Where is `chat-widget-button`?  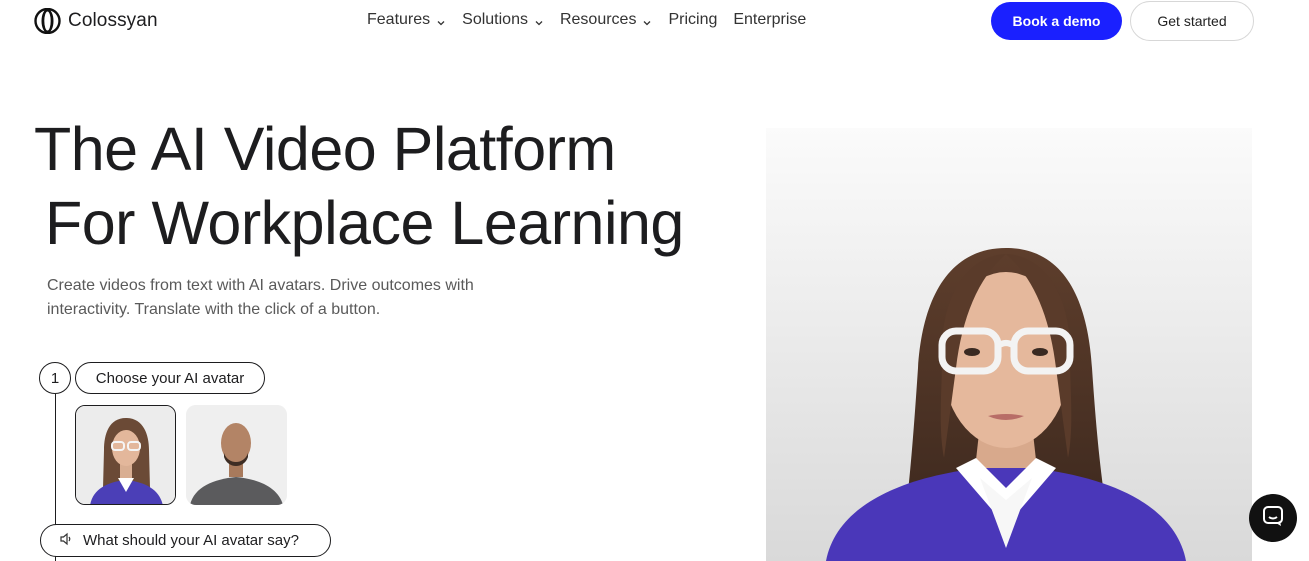 chat-widget-button is located at coordinates (1273, 518).